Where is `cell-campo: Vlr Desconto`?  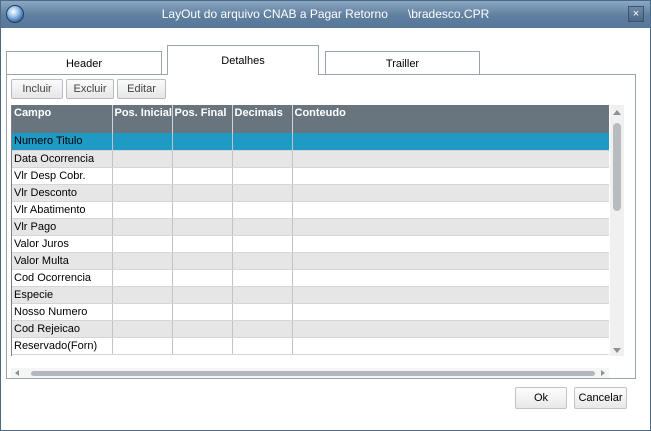 cell-campo: Vlr Desconto is located at coordinates (62, 193).